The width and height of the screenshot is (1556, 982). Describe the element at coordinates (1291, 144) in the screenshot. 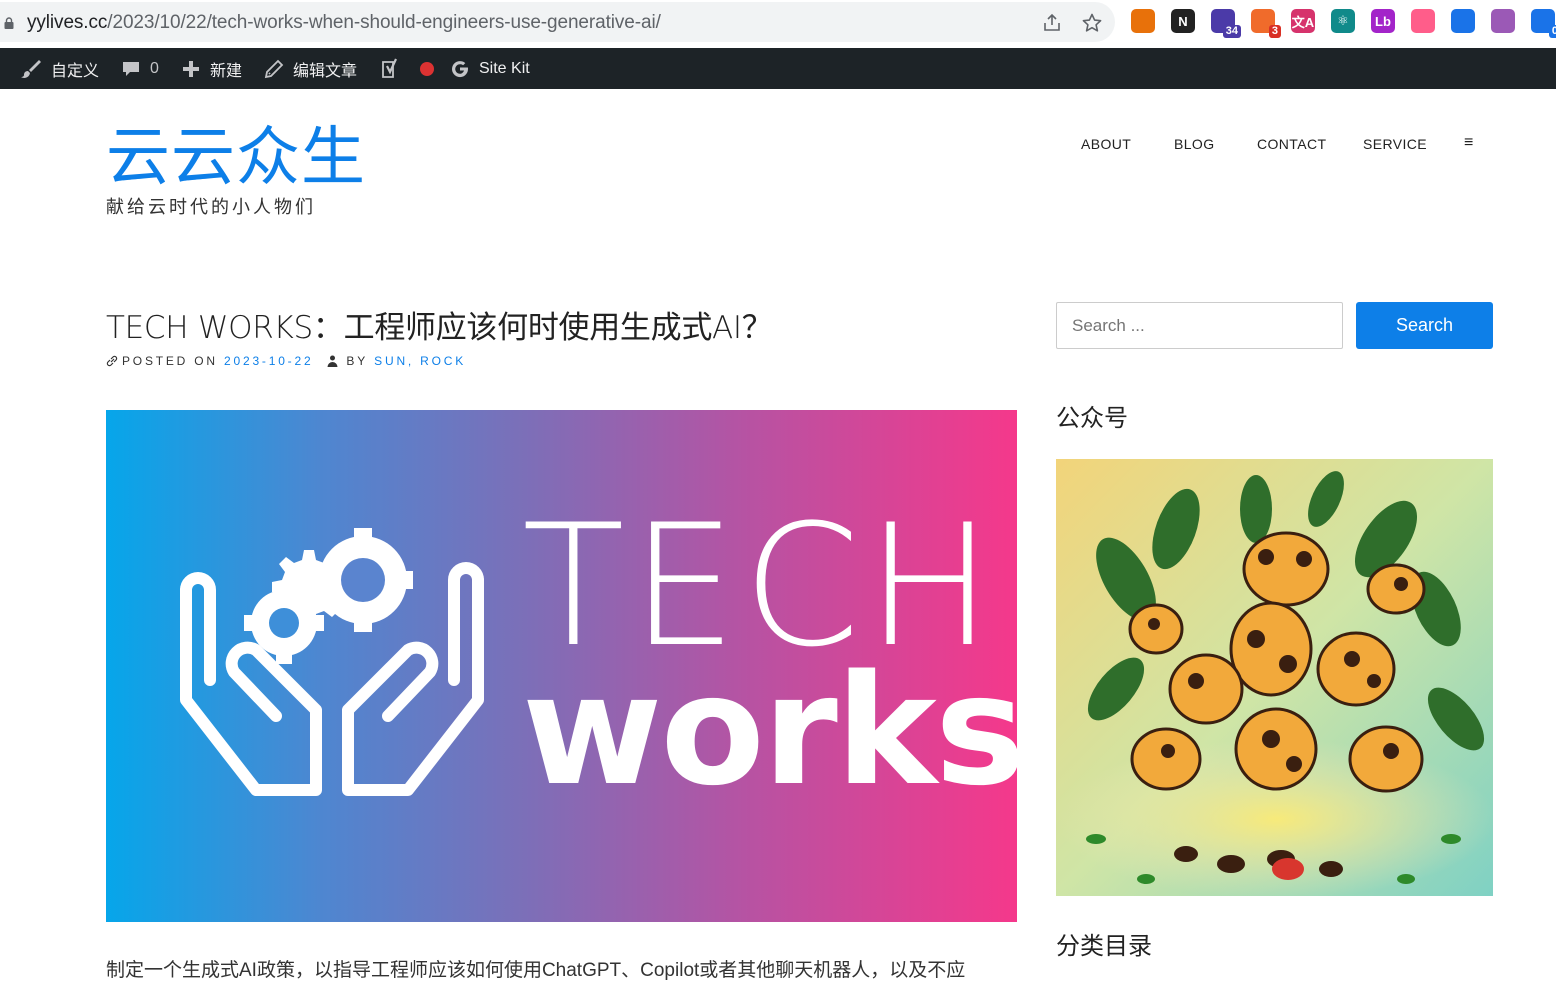

I see `nav-contact: CONTACT` at that location.